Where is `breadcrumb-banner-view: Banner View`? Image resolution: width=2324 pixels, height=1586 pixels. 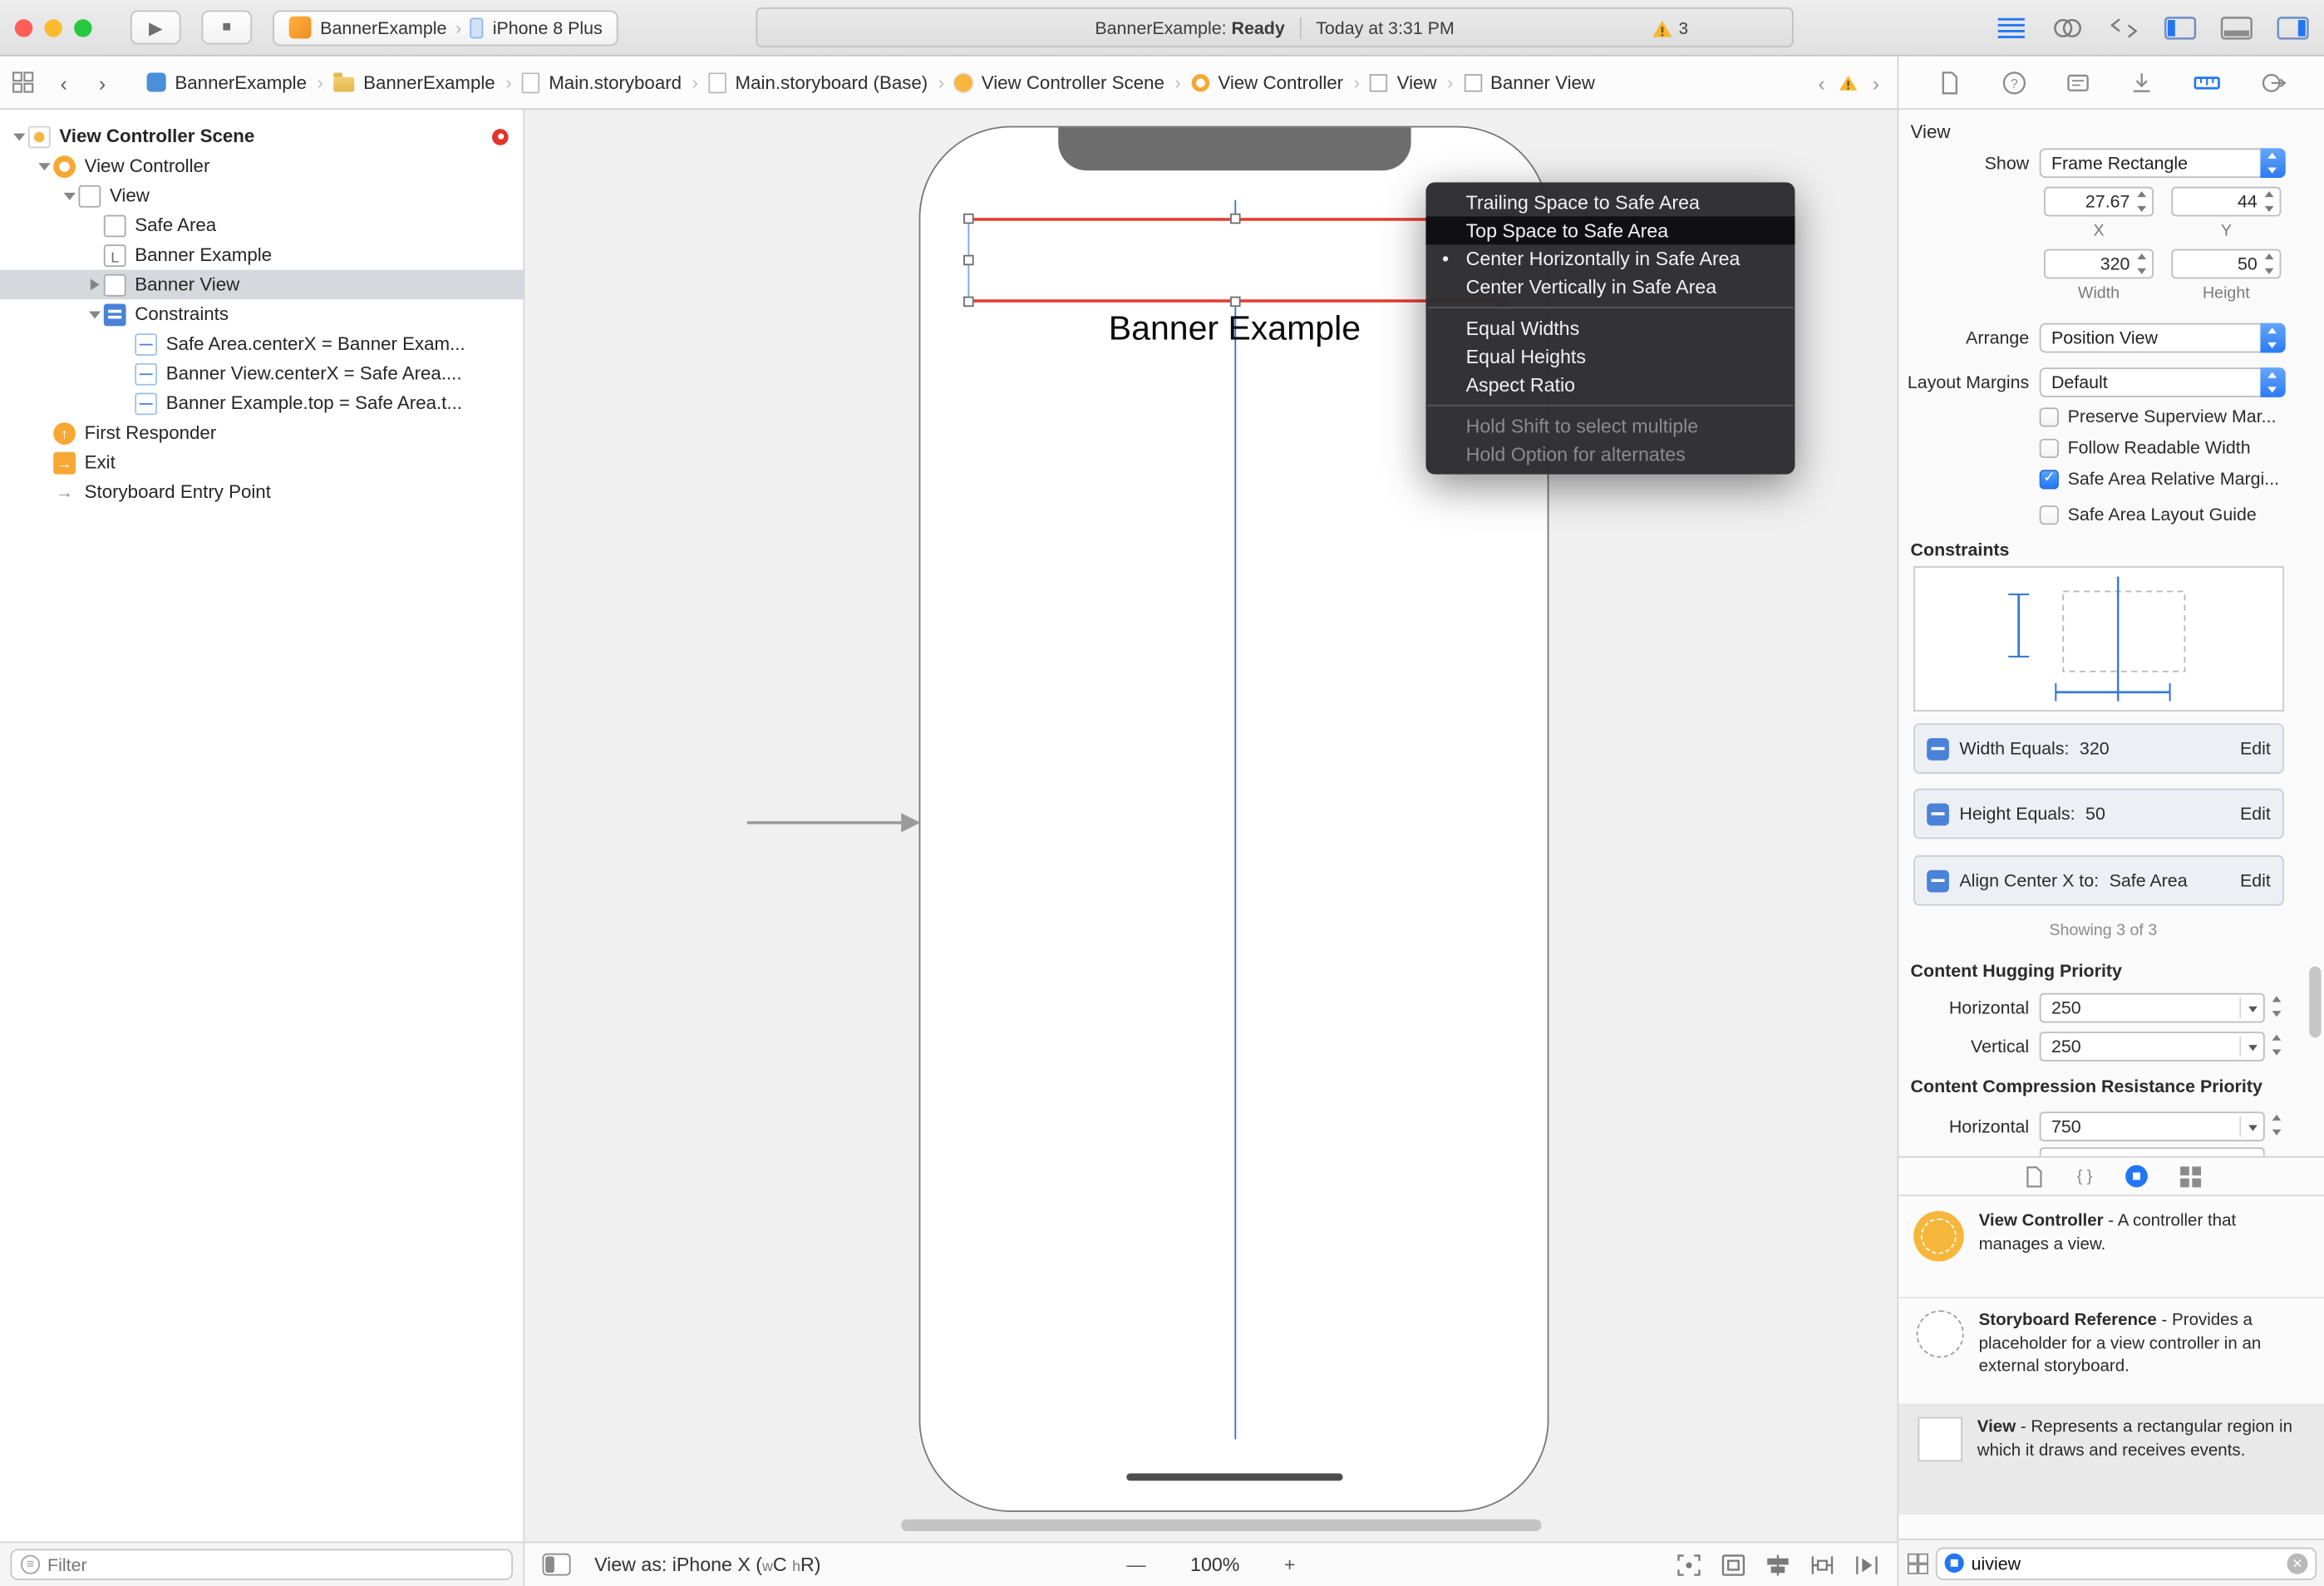 breadcrumb-banner-view: Banner View is located at coordinates (1529, 81).